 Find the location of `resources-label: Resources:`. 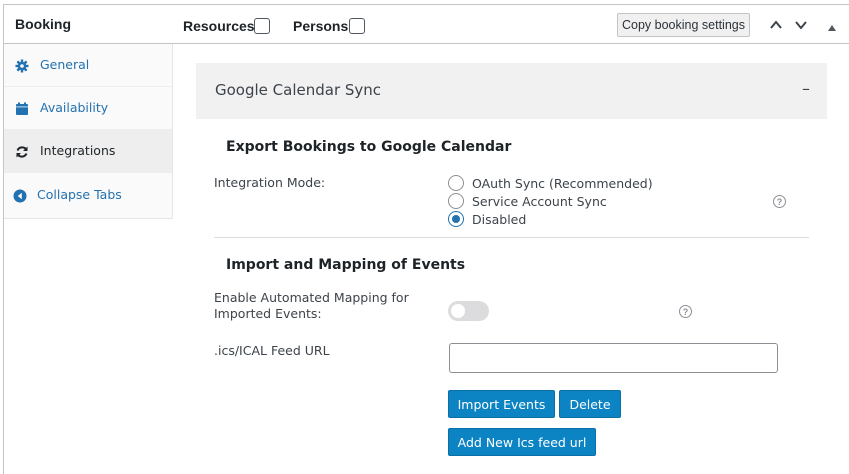

resources-label: Resources: is located at coordinates (221, 26).